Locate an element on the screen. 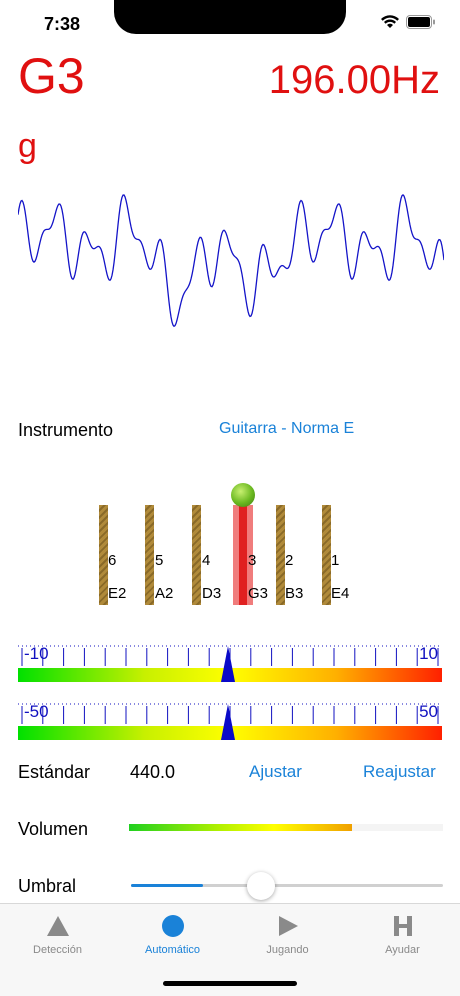 This screenshot has height=996, width=460. string-name: E2 is located at coordinates (117, 593).